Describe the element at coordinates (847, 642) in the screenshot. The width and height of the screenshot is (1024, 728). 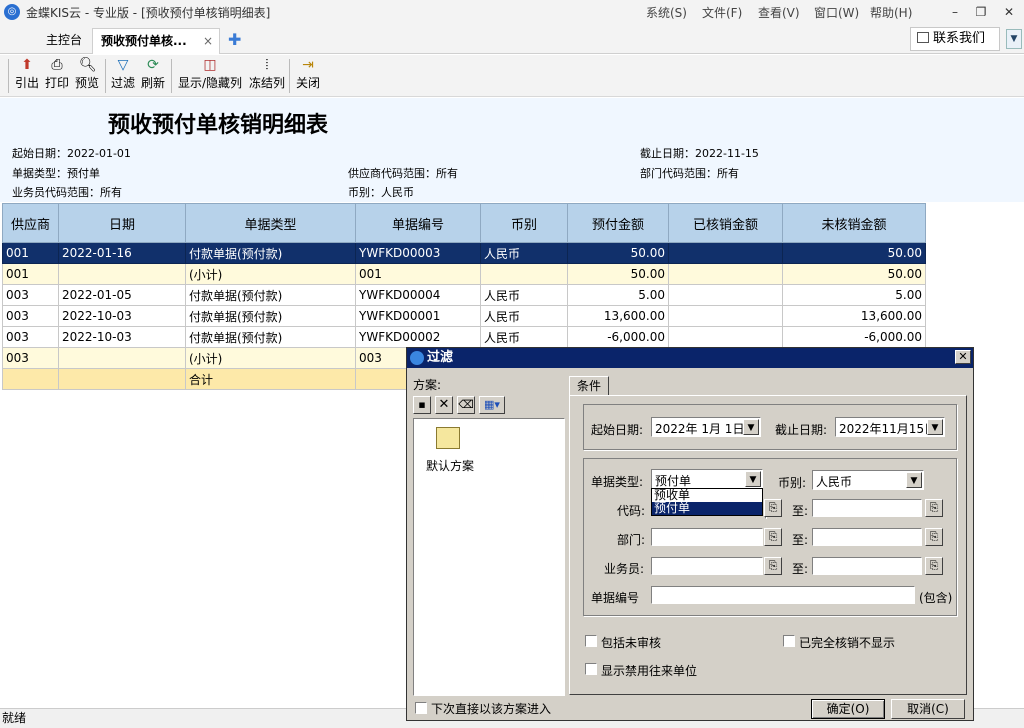
I see `hide-fully-settled-label: 已完全核销不显示` at that location.